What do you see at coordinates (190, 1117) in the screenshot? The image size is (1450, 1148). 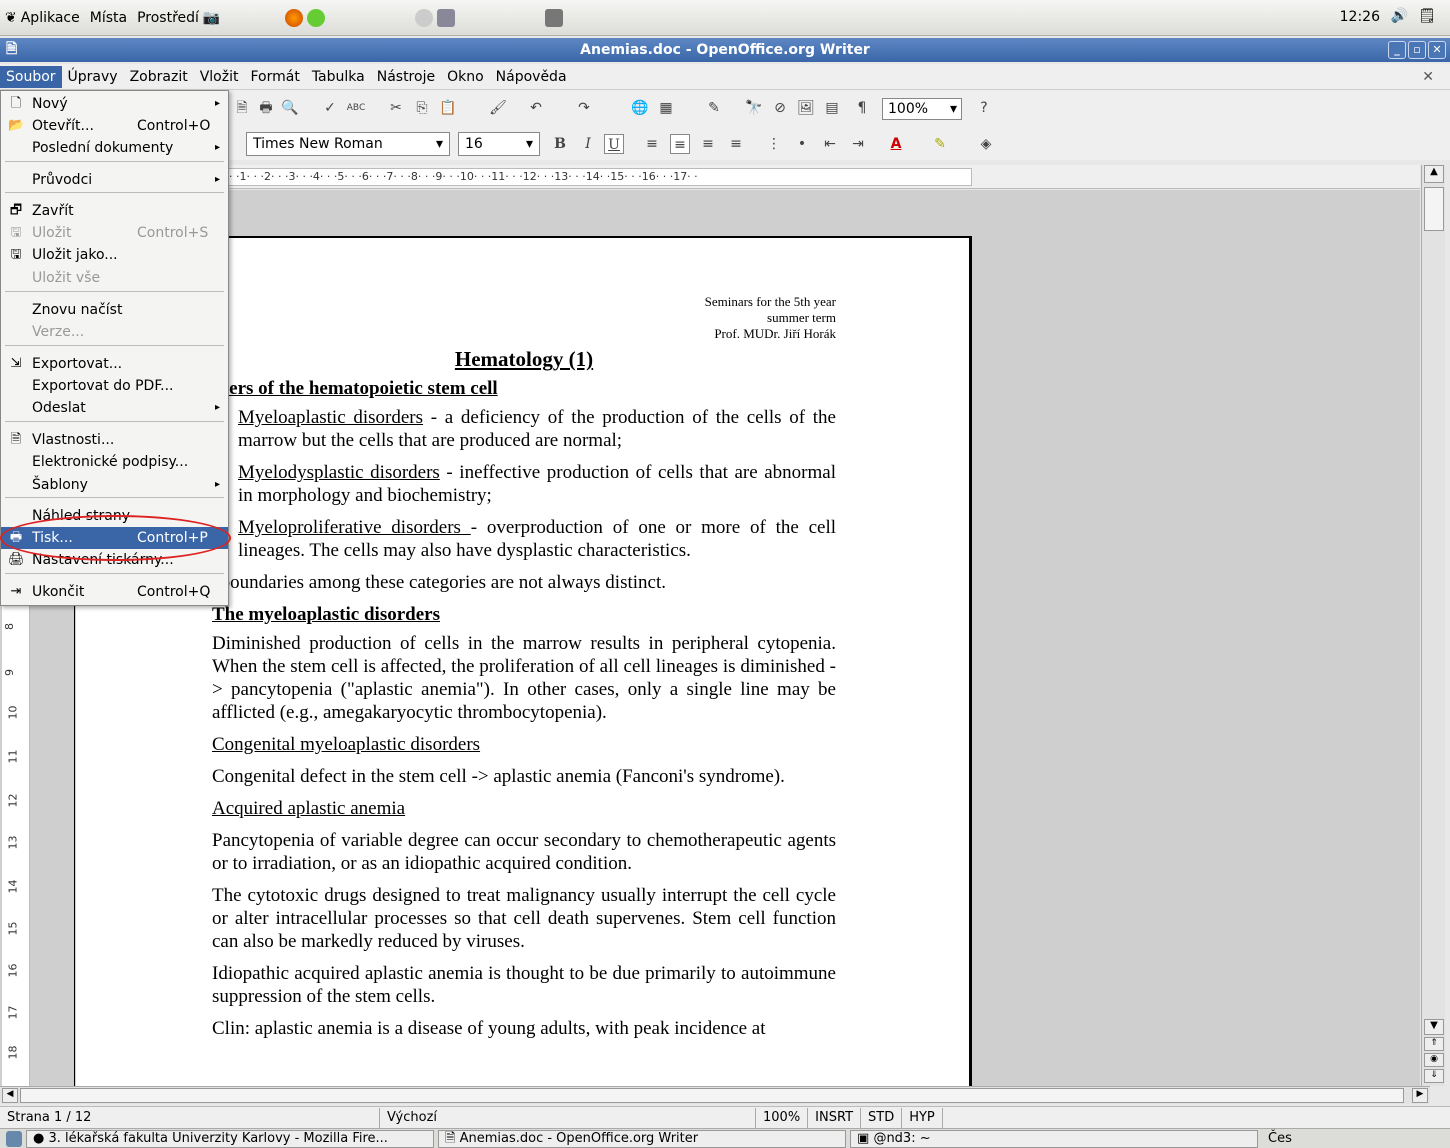 I see `page-indicator: Strana 1 / 12` at bounding box center [190, 1117].